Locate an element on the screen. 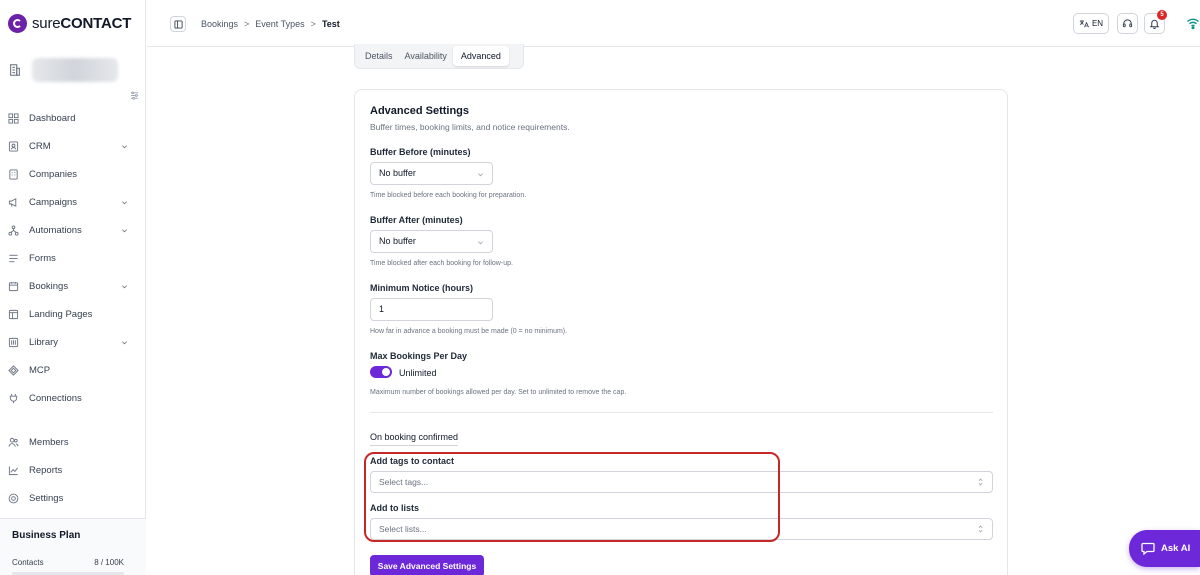 This screenshot has width=1200, height=575. tab-advanced: Advanced is located at coordinates (480, 56).